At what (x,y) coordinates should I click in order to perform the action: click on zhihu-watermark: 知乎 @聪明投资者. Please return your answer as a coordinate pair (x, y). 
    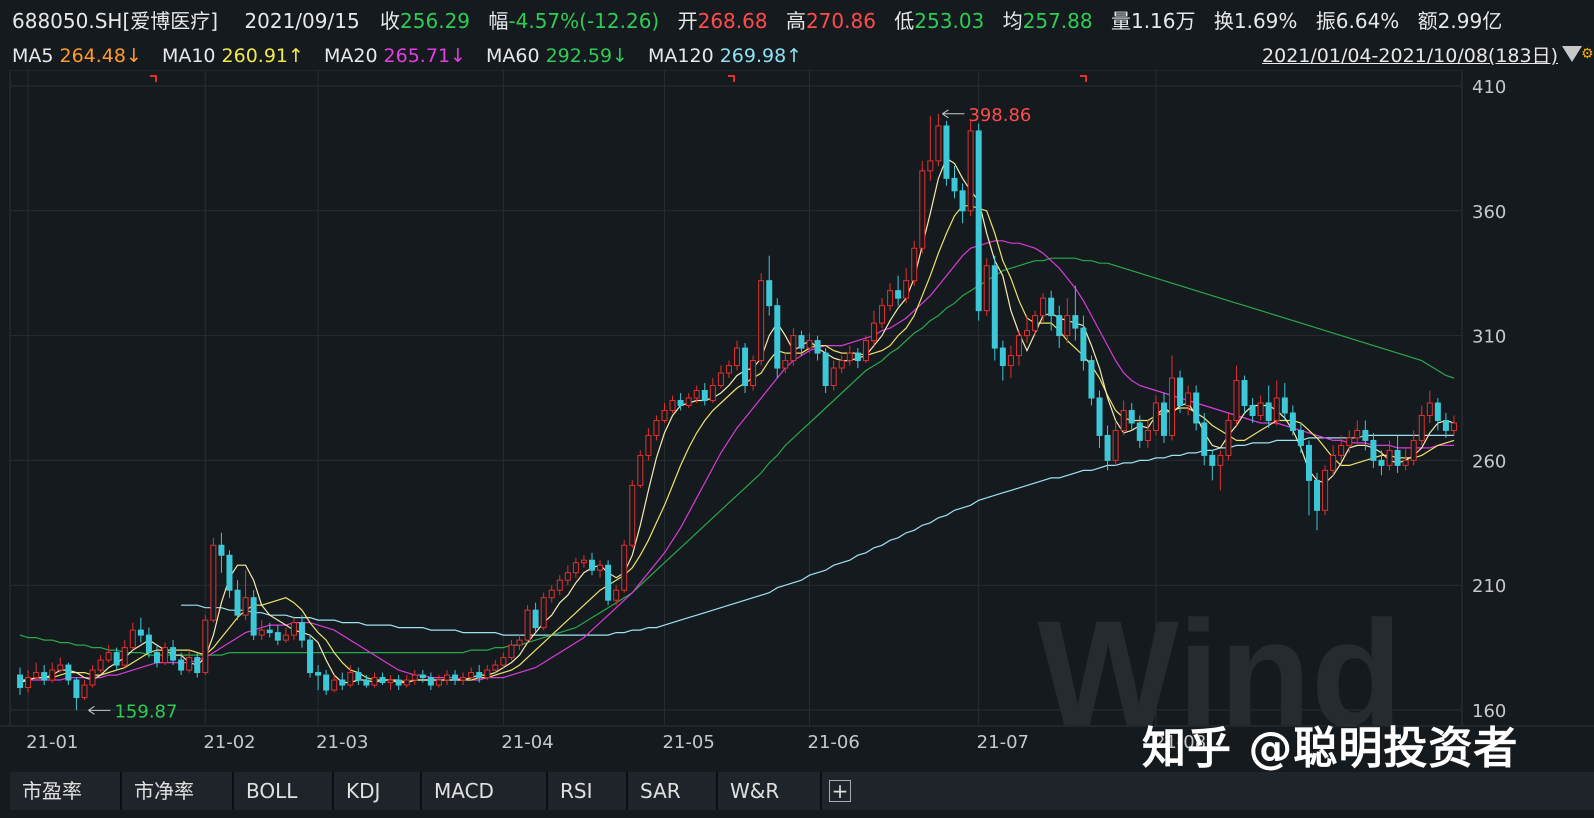
    Looking at the image, I should click on (1330, 748).